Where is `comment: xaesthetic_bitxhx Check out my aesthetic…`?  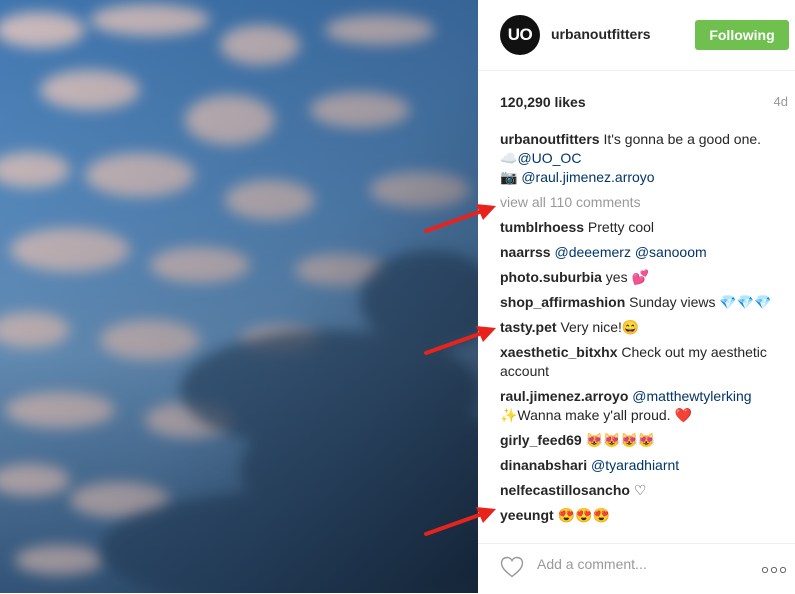 comment: xaesthetic_bitxhx Check out my aesthetic… is located at coordinates (645, 362).